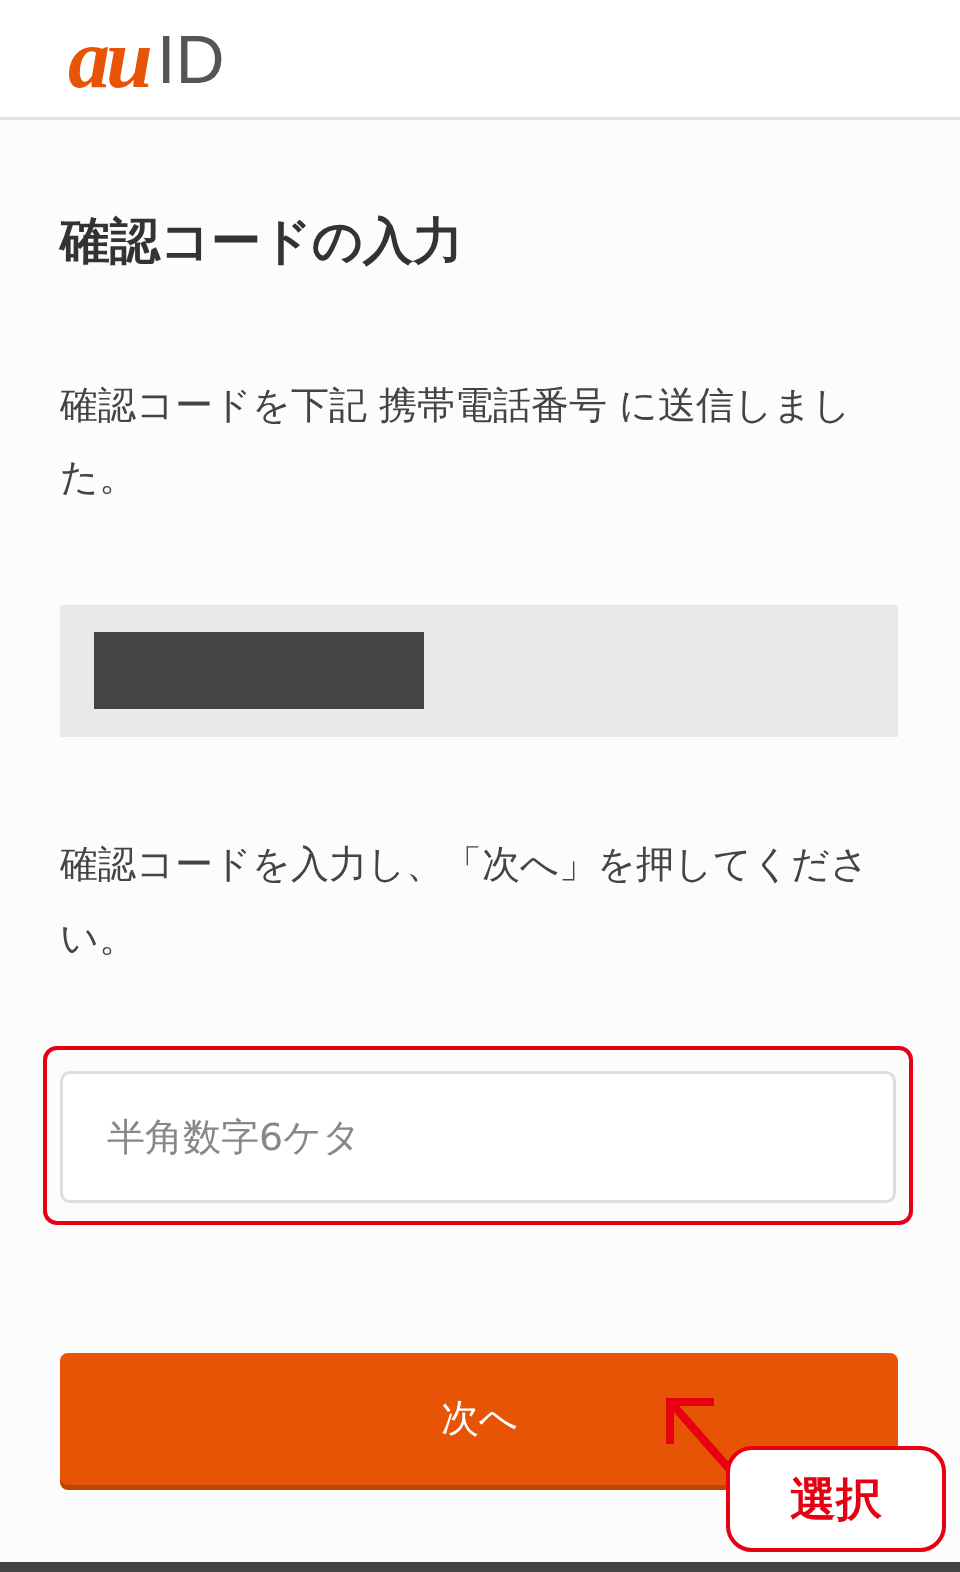 This screenshot has height=1572, width=960. I want to click on code-input-field: 半角数字6ケタ, so click(478, 1136).